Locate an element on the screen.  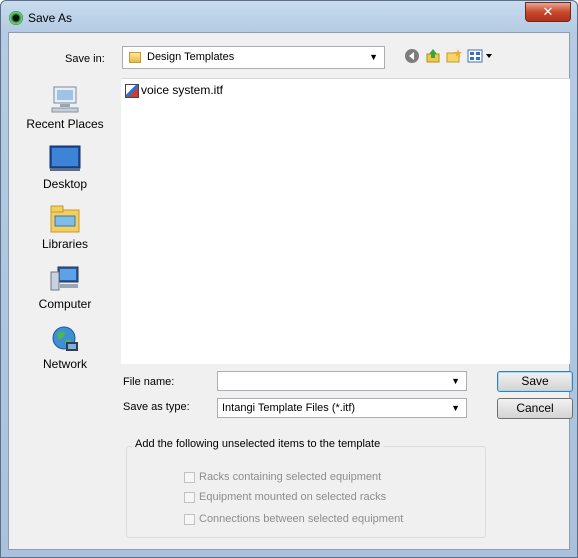
new-folder-button is located at coordinates (454, 57).